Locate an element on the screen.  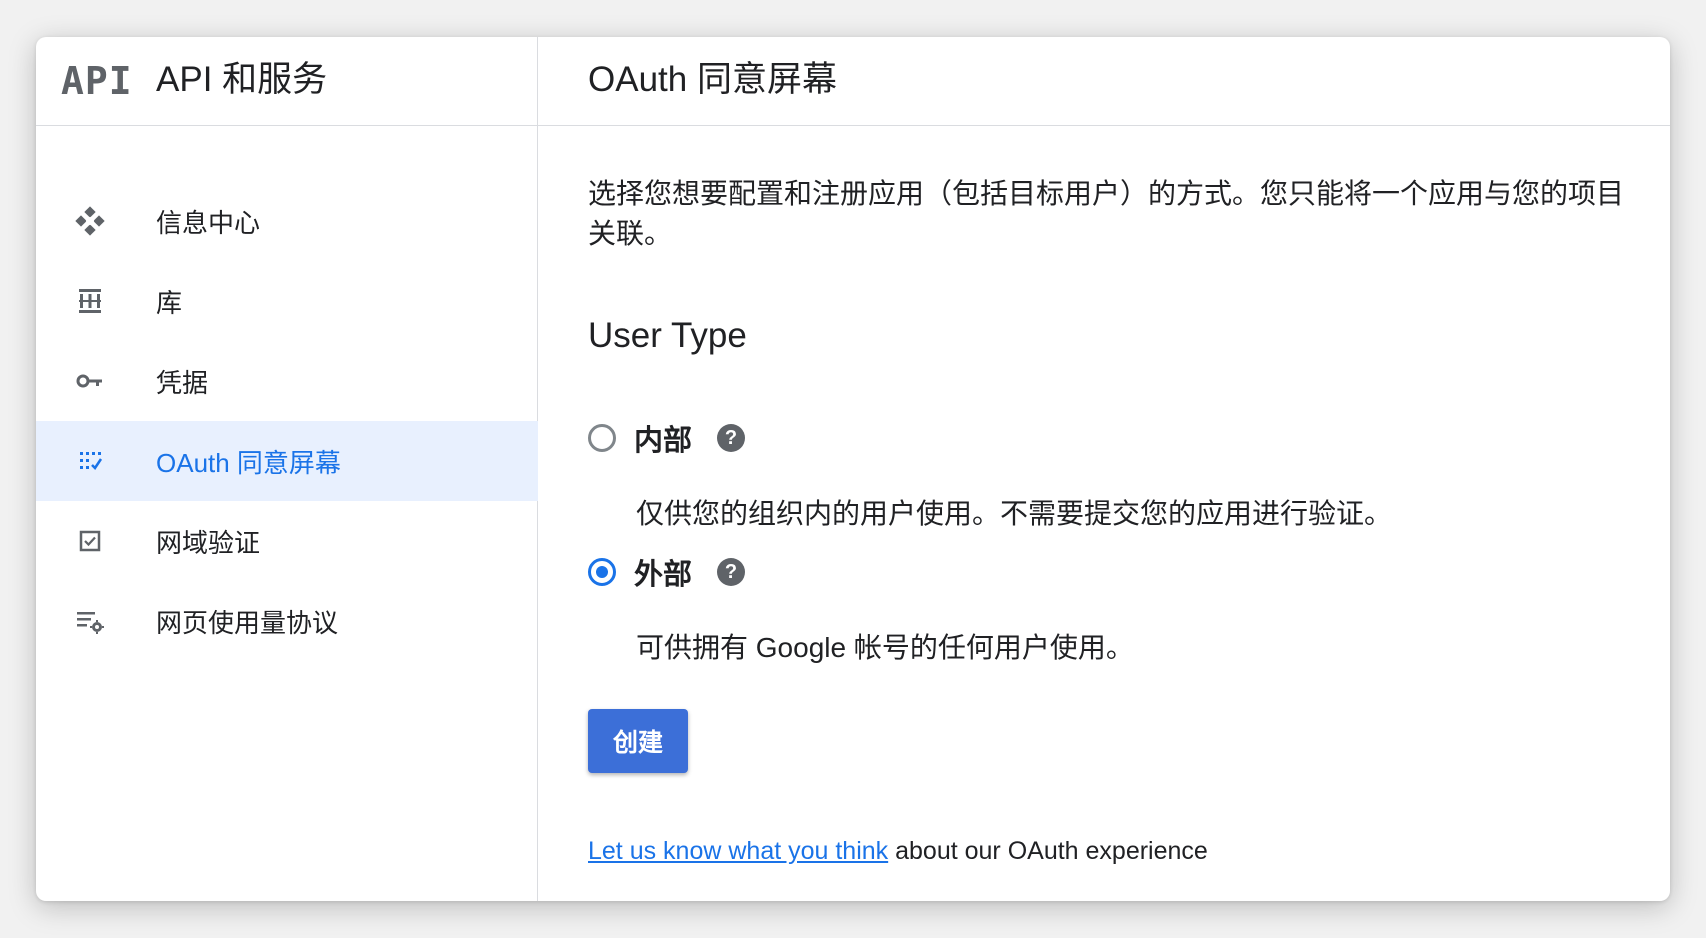
radio-label-internal: 内部 is located at coordinates (663, 438).